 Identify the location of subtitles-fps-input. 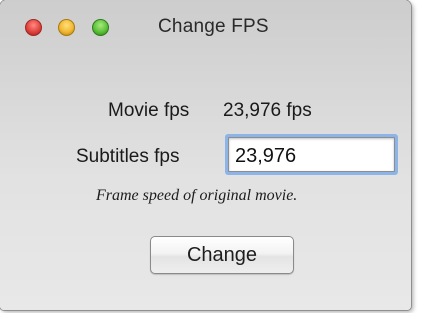
(311, 154).